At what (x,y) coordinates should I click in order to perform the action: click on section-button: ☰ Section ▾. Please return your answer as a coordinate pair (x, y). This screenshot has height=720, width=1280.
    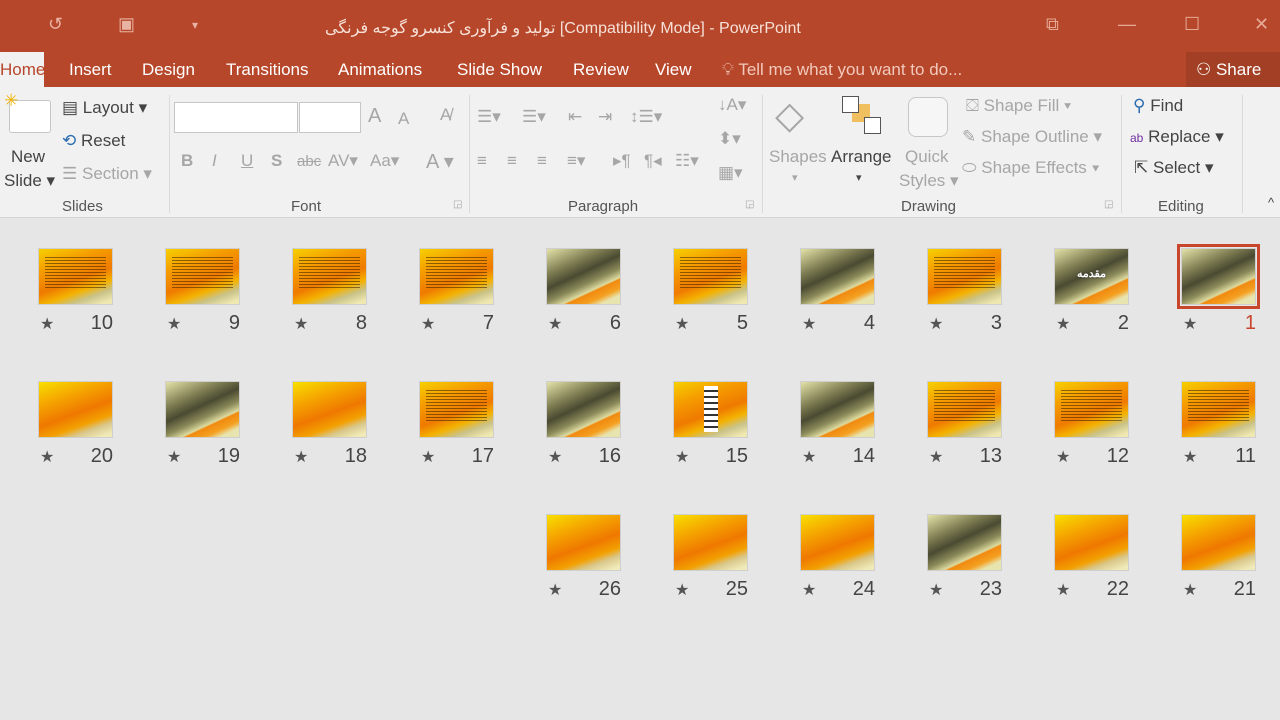
    Looking at the image, I should click on (107, 174).